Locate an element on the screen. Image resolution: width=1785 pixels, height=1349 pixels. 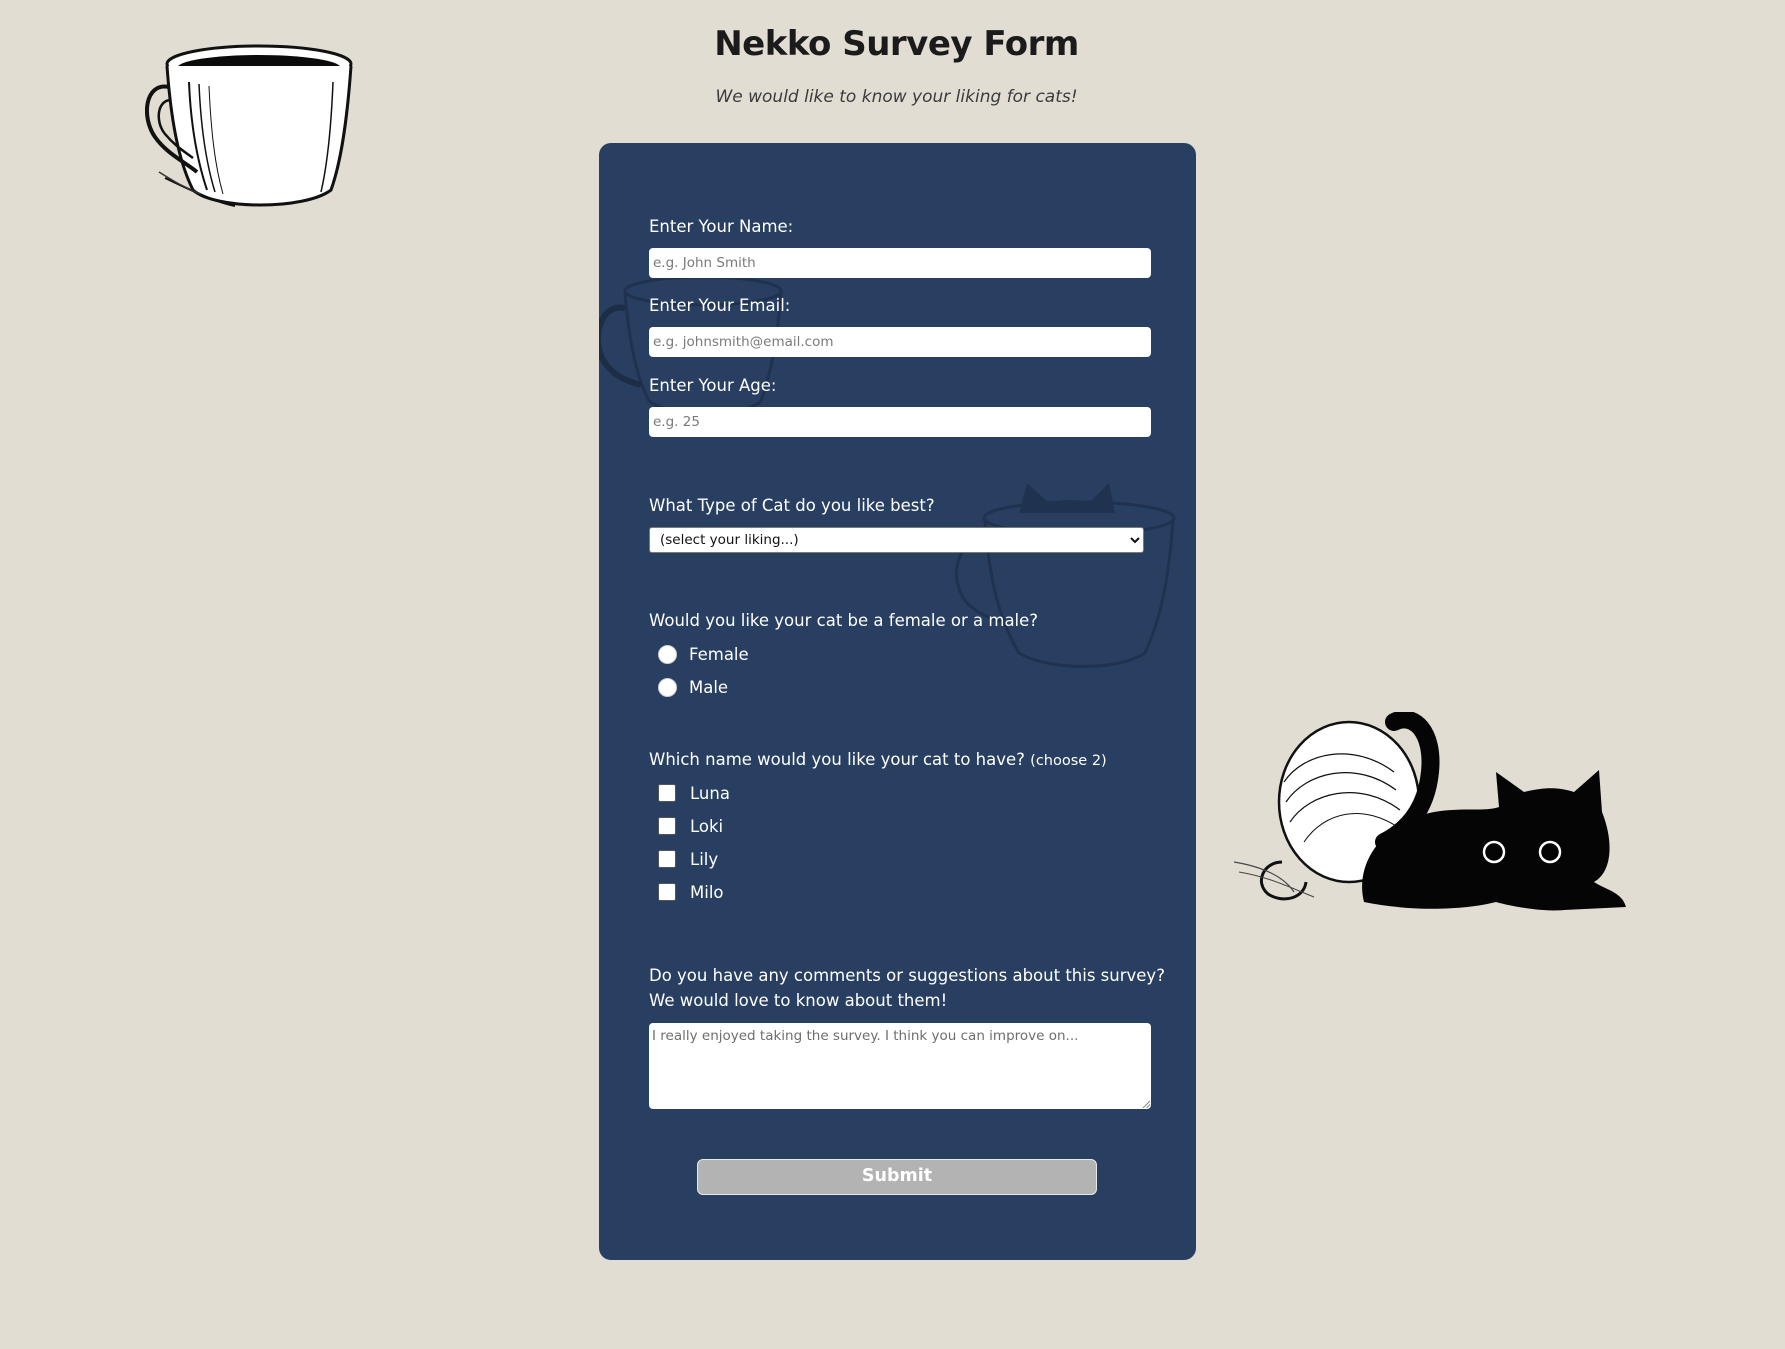
cat-name-option-label: Milo is located at coordinates (707, 892).